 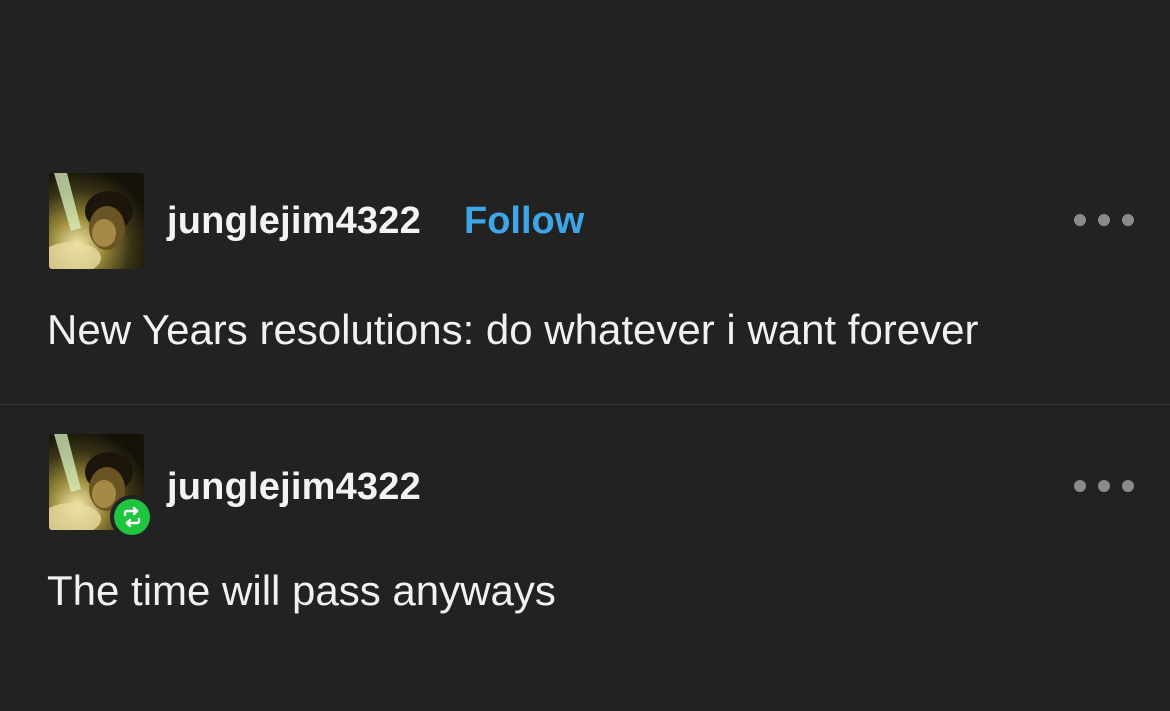 I want to click on user-avatar, so click(x=96, y=221).